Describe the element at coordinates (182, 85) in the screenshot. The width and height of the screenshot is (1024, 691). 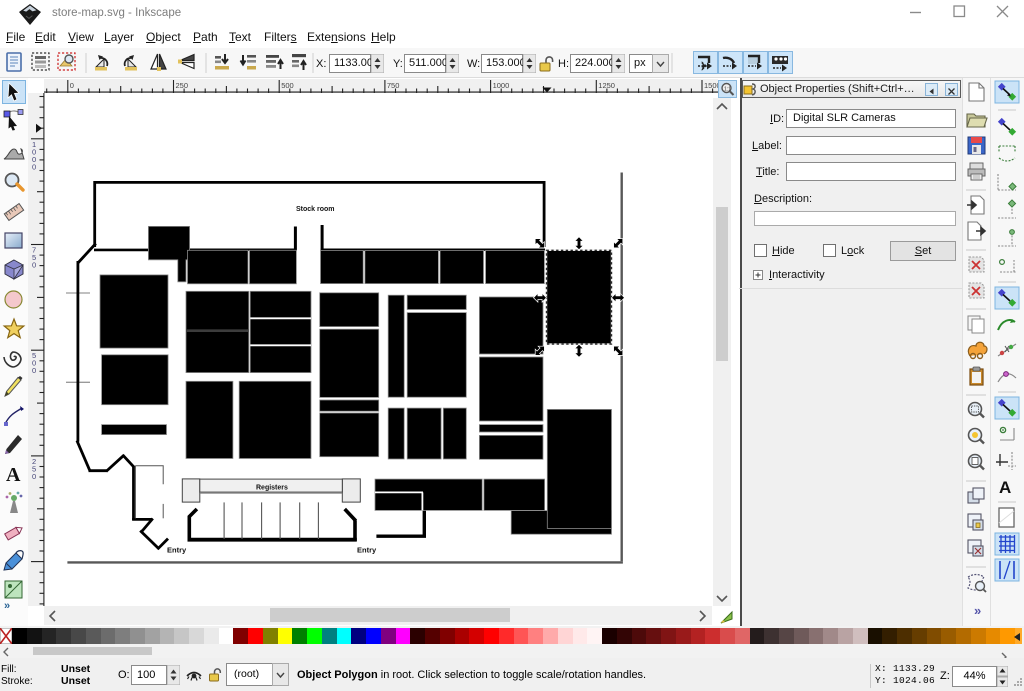
I see `svg-text: 250` at that location.